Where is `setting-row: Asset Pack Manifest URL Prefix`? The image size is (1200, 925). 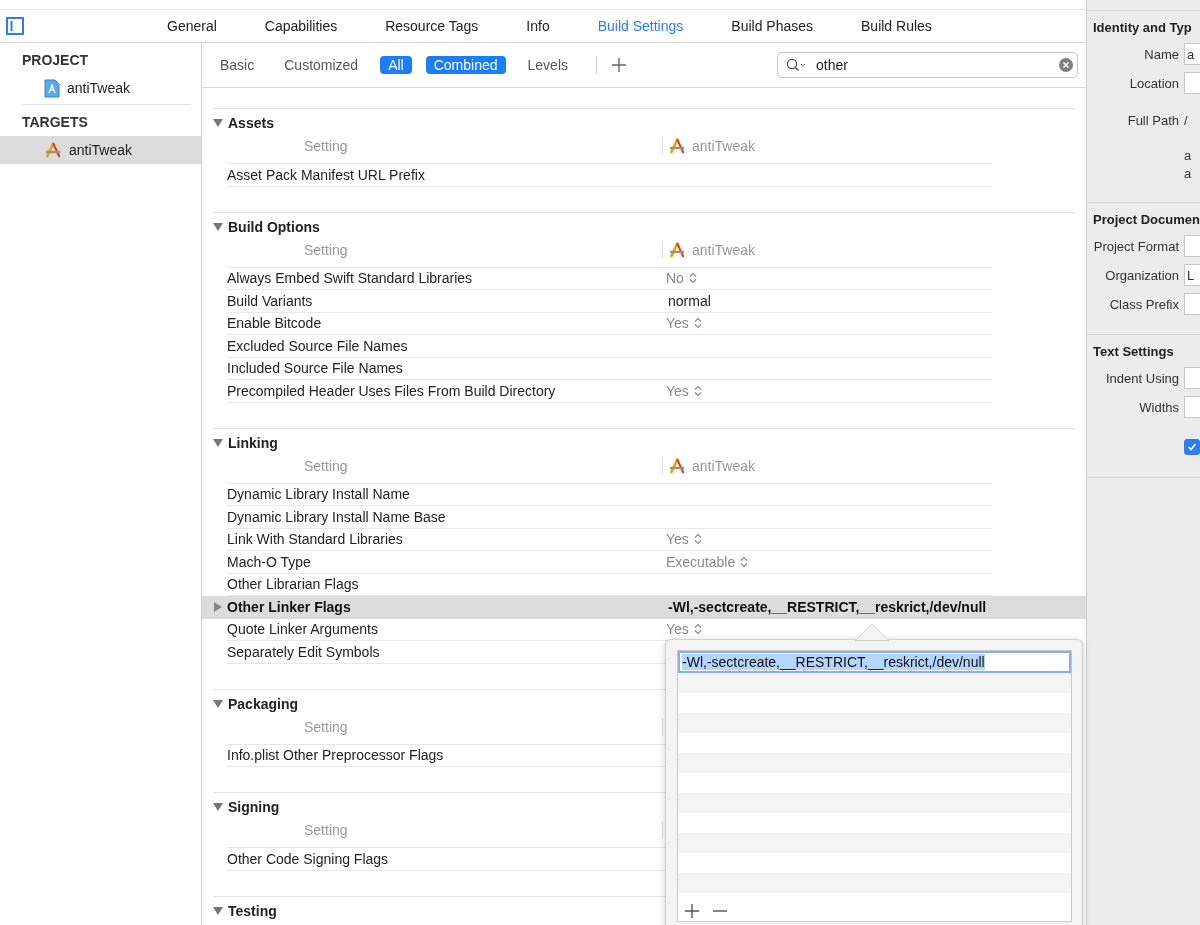 setting-row: Asset Pack Manifest URL Prefix is located at coordinates (644, 175).